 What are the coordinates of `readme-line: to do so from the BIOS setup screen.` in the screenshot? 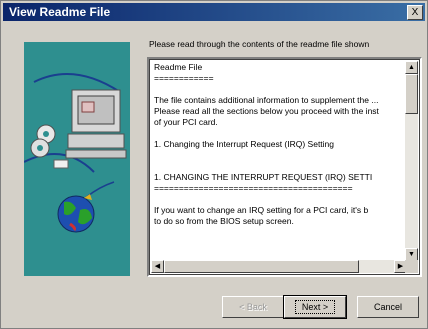 It's located at (224, 221).